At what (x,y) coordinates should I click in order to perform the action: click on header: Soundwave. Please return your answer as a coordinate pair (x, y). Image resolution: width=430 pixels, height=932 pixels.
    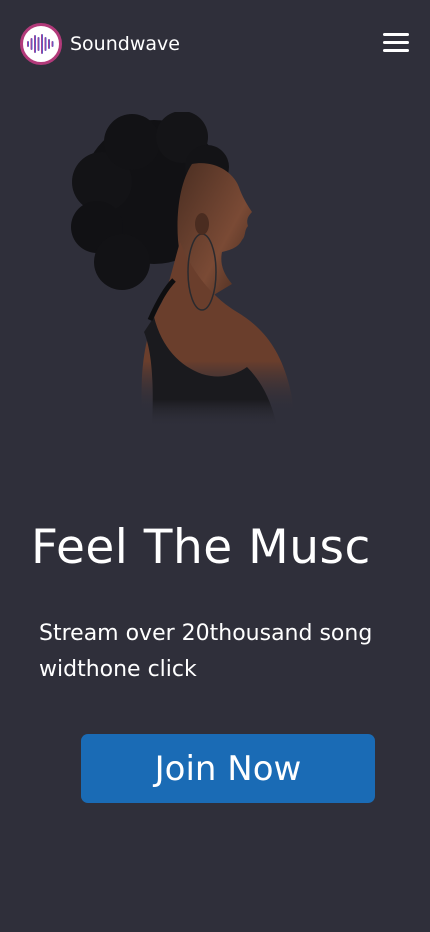
    Looking at the image, I should click on (215, 44).